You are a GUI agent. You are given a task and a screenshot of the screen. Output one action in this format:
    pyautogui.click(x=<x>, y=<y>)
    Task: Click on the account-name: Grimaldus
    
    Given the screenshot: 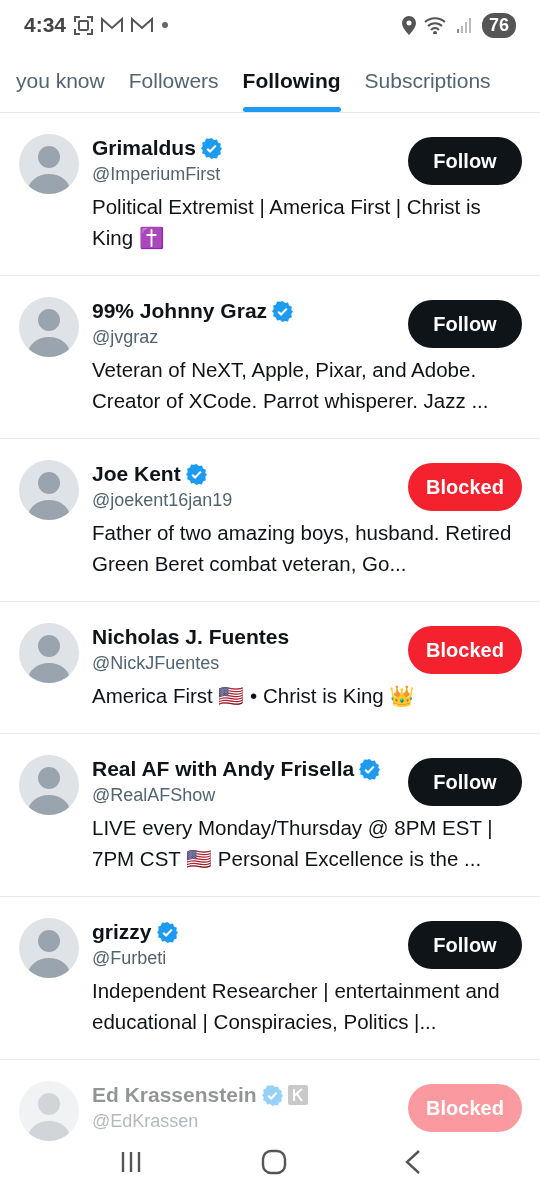 What is the action you would take?
    pyautogui.click(x=144, y=148)
    